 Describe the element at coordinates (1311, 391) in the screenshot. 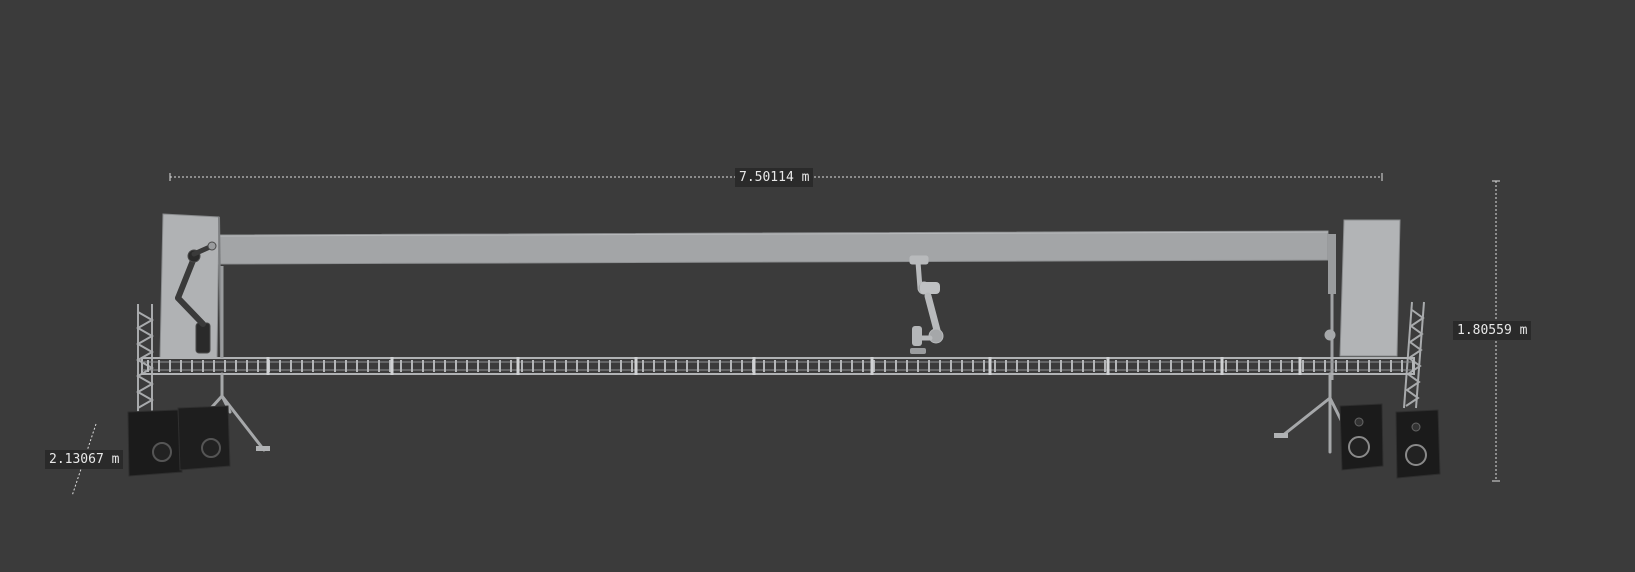

I see `right-tripod` at that location.